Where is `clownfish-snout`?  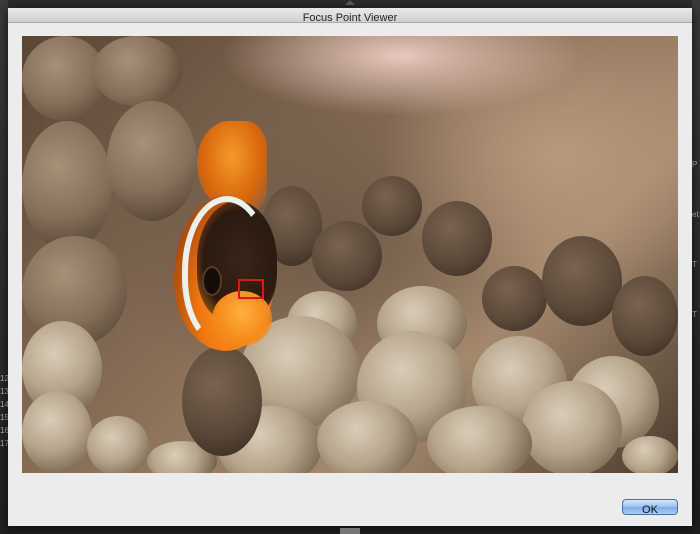
clownfish-snout is located at coordinates (242, 318).